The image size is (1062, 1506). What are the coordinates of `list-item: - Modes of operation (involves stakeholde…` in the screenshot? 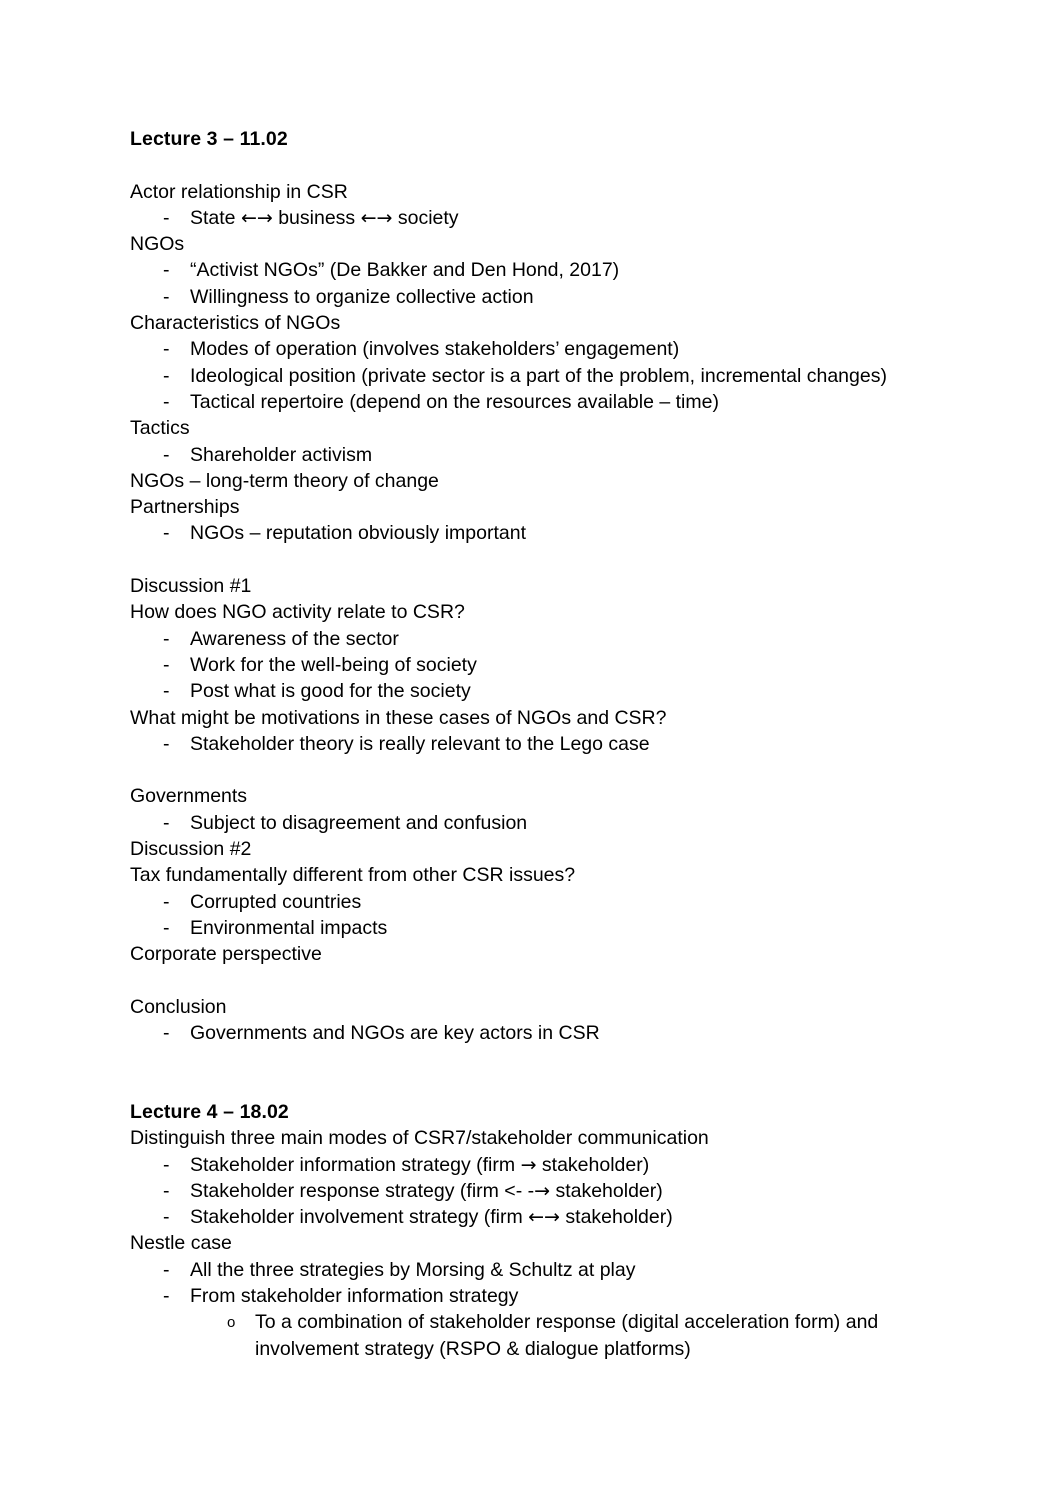 It's located at (531, 349).